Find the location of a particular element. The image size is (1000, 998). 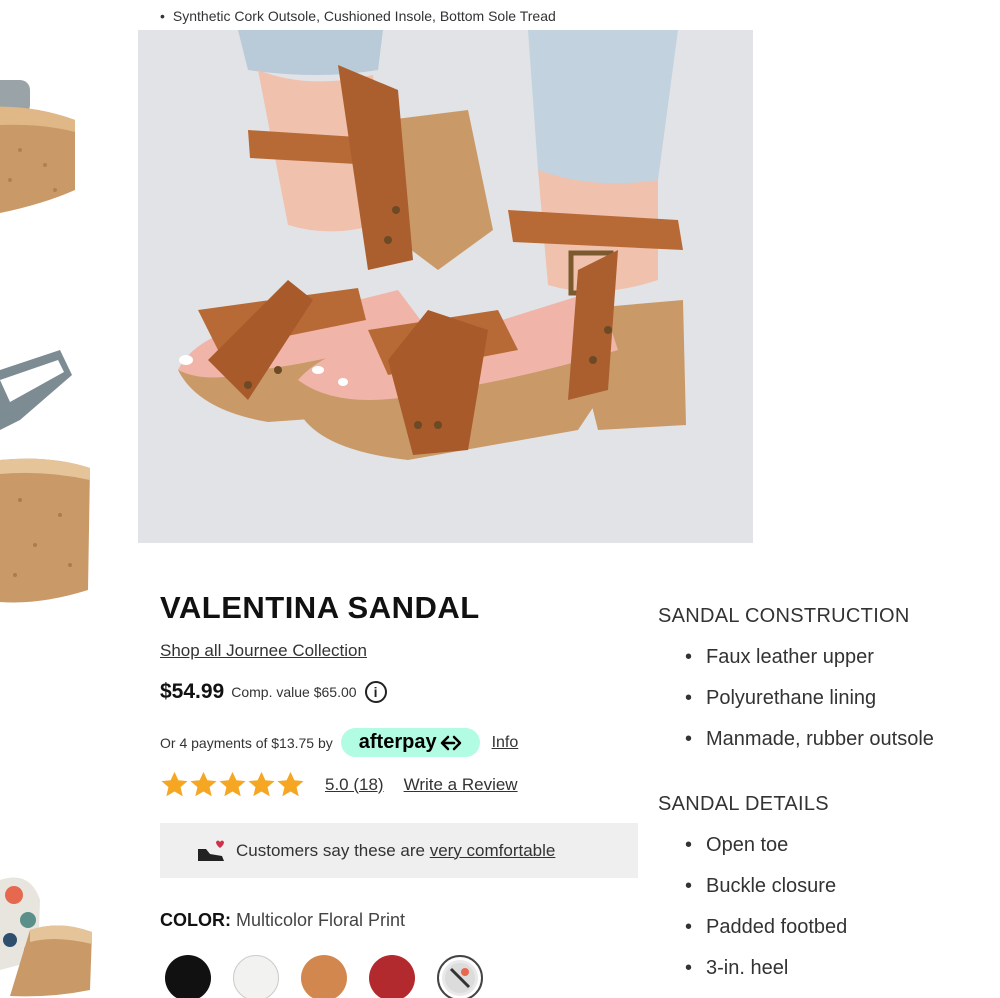

write-review-link: Write a Review is located at coordinates (461, 785).